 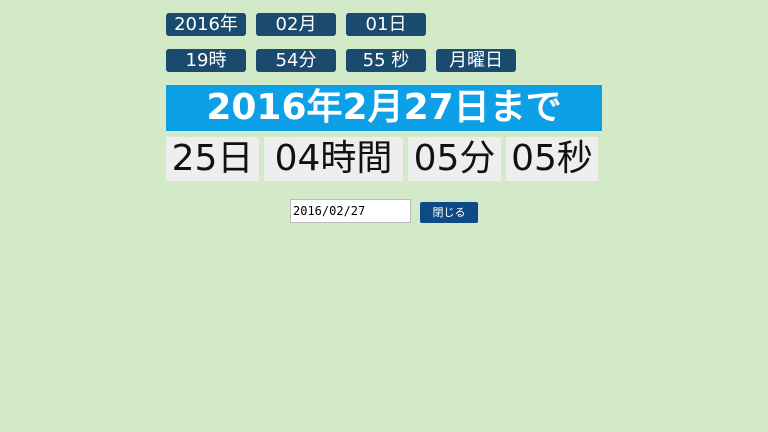 What do you see at coordinates (341, 60) in the screenshot?
I see `current-time-row: 19時 54分 55 秒 月曜日` at bounding box center [341, 60].